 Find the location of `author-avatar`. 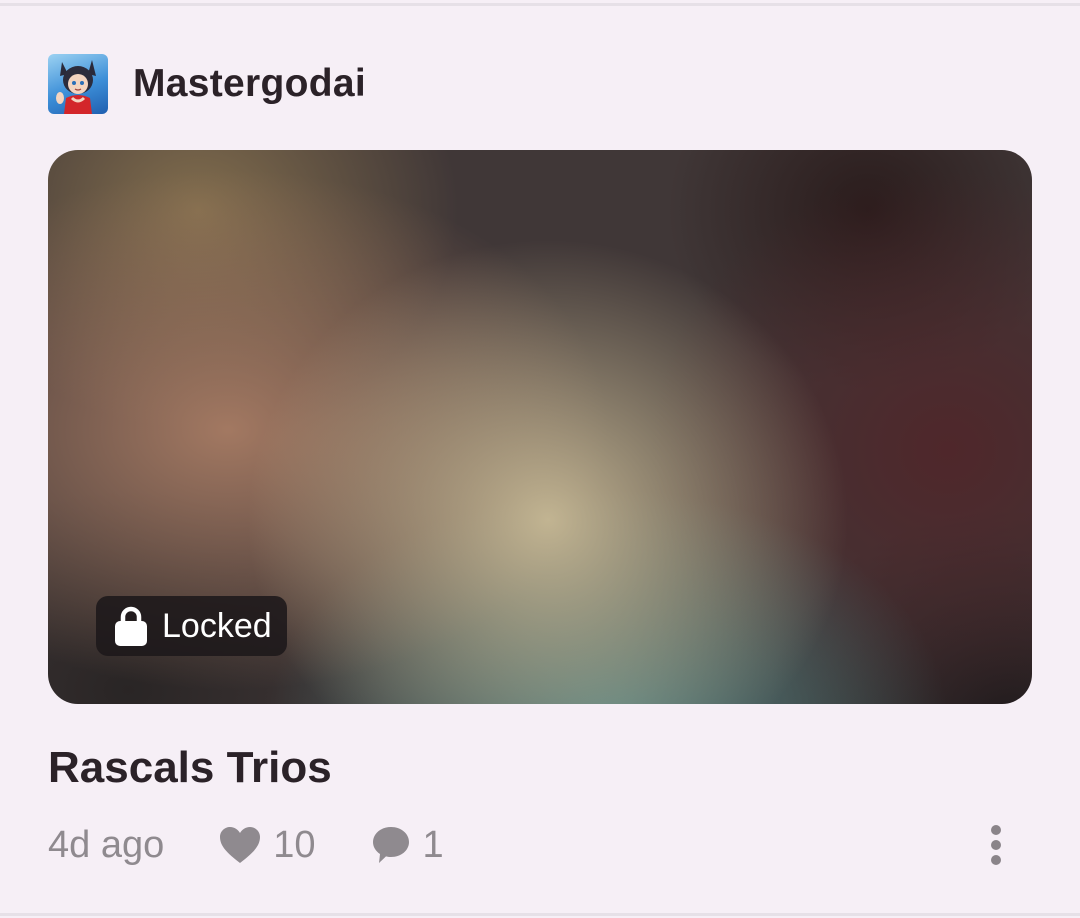

author-avatar is located at coordinates (78, 84).